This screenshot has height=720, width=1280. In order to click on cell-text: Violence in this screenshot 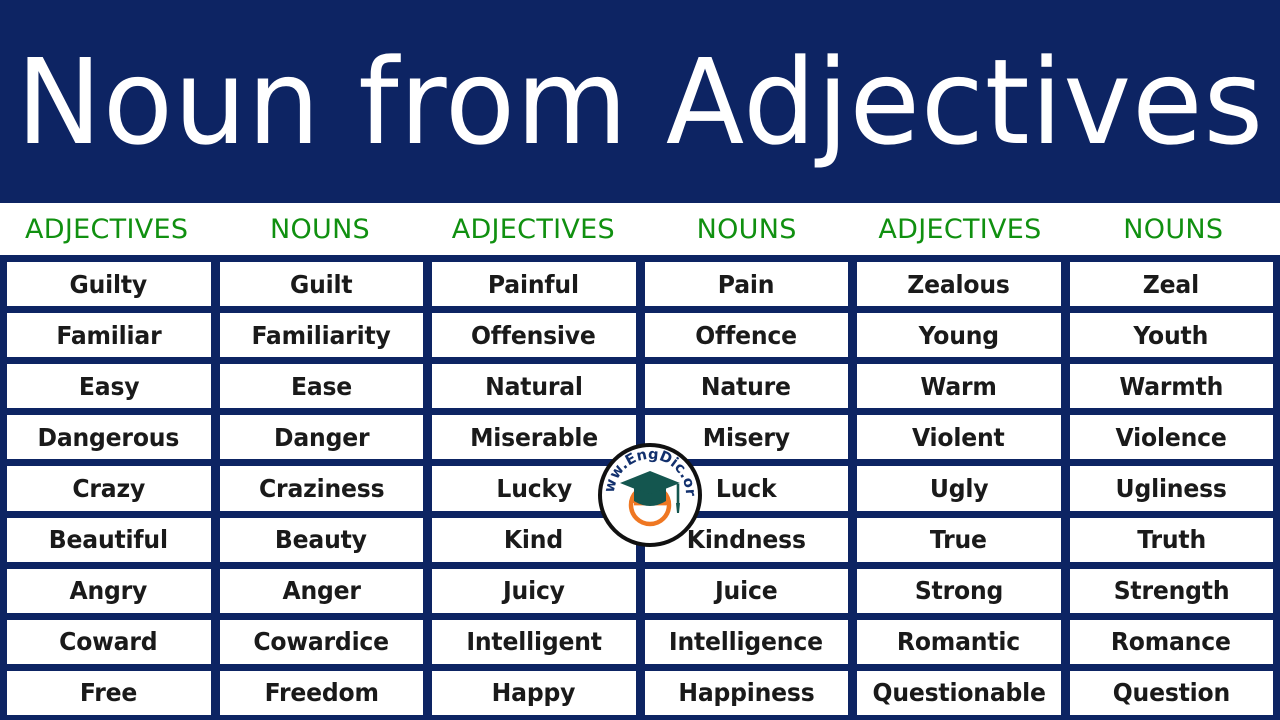, I will do `click(1171, 437)`.